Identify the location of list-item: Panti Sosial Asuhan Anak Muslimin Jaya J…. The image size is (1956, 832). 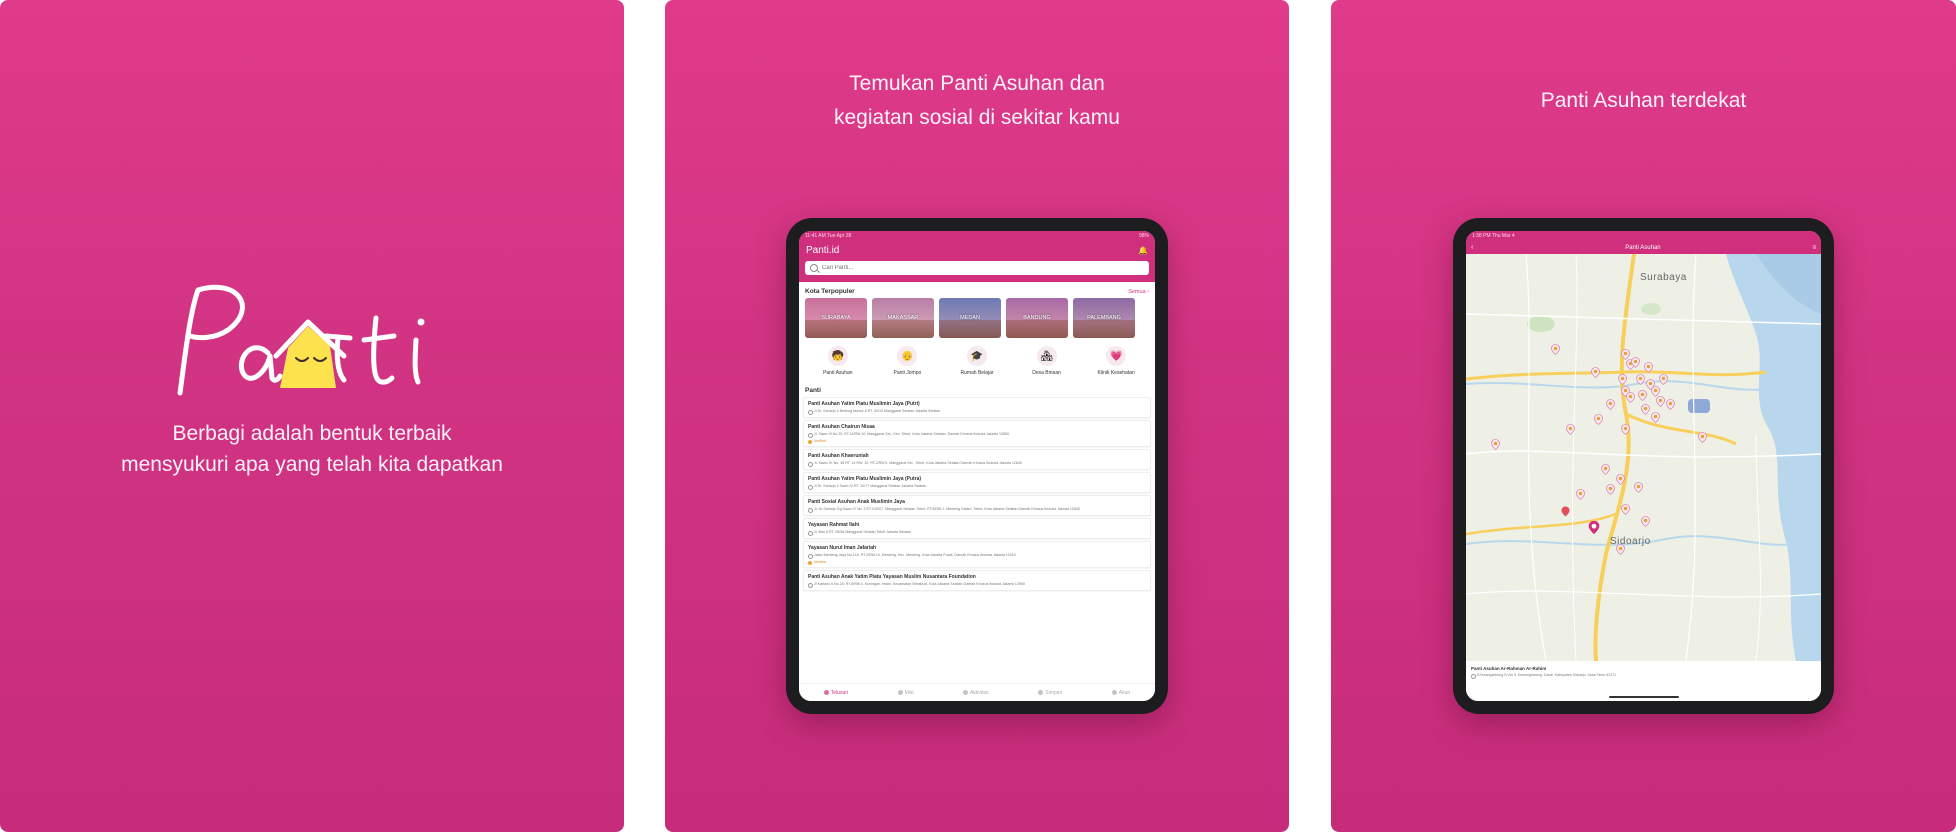
(977, 505).